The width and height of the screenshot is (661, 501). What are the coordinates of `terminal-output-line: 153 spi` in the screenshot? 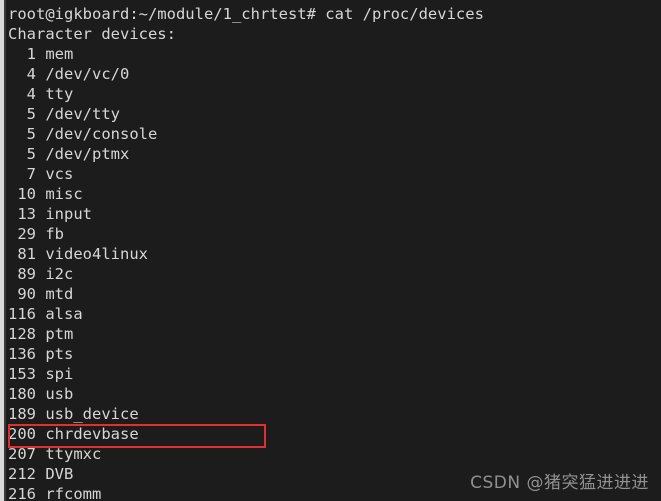 It's located at (41, 374).